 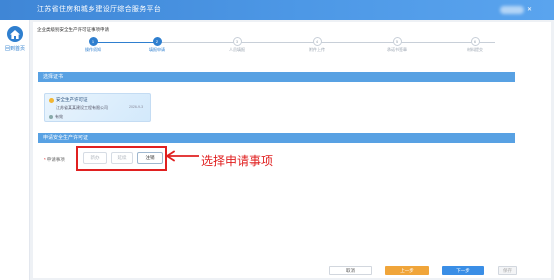 I want to click on logout-icon: ✕, so click(x=529, y=10).